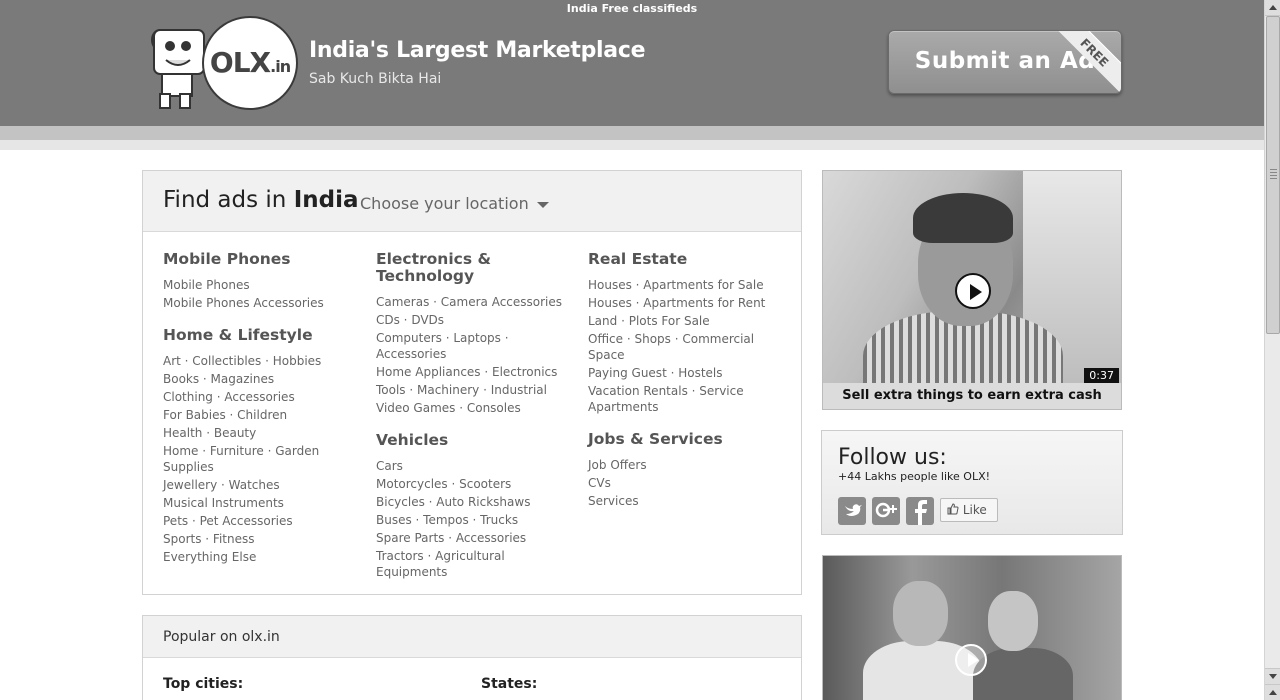 The width and height of the screenshot is (1280, 700). What do you see at coordinates (509, 684) in the screenshot?
I see `states-heading: States:` at bounding box center [509, 684].